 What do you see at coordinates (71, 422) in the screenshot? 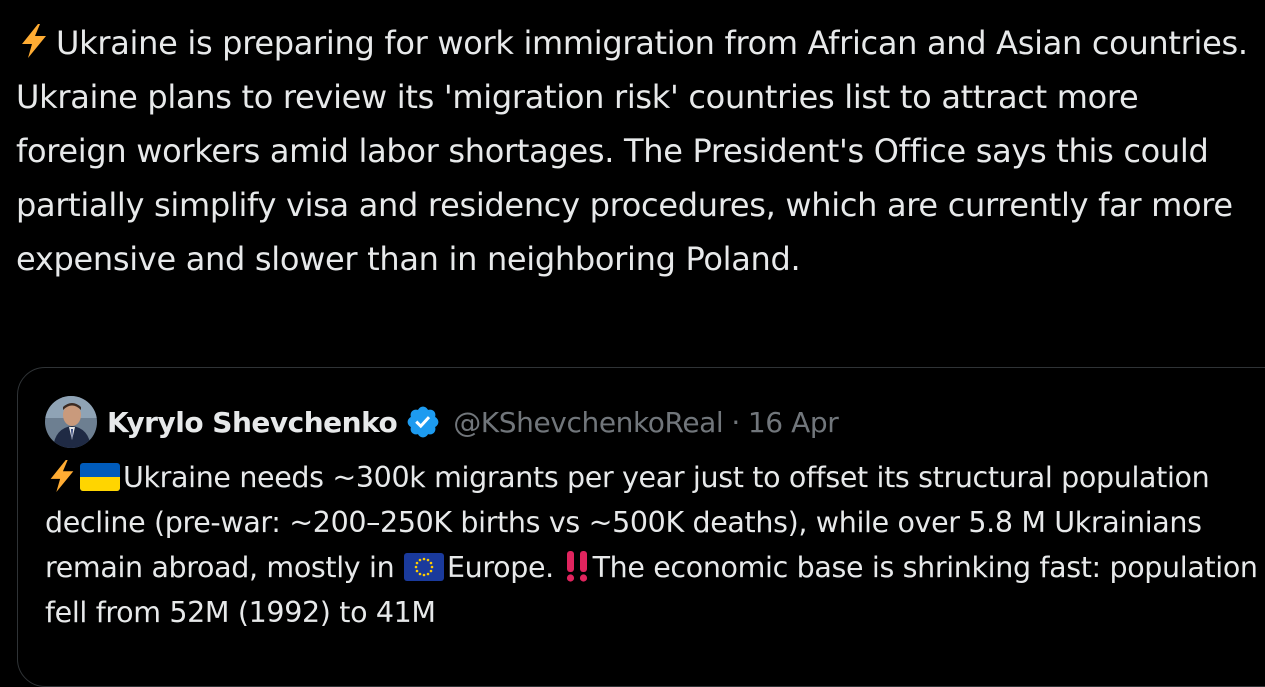
I see `avatar` at bounding box center [71, 422].